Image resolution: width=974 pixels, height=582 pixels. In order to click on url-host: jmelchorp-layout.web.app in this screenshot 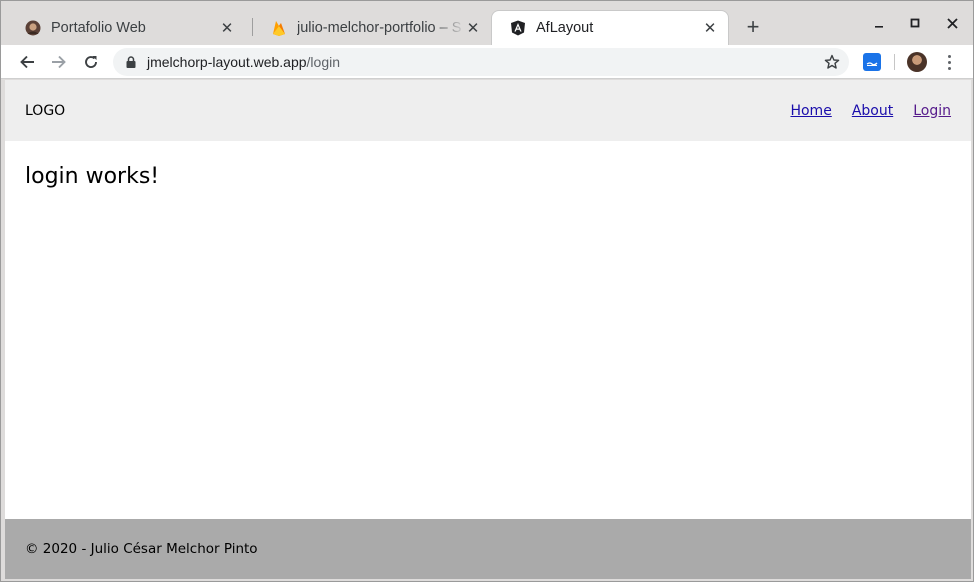, I will do `click(227, 62)`.